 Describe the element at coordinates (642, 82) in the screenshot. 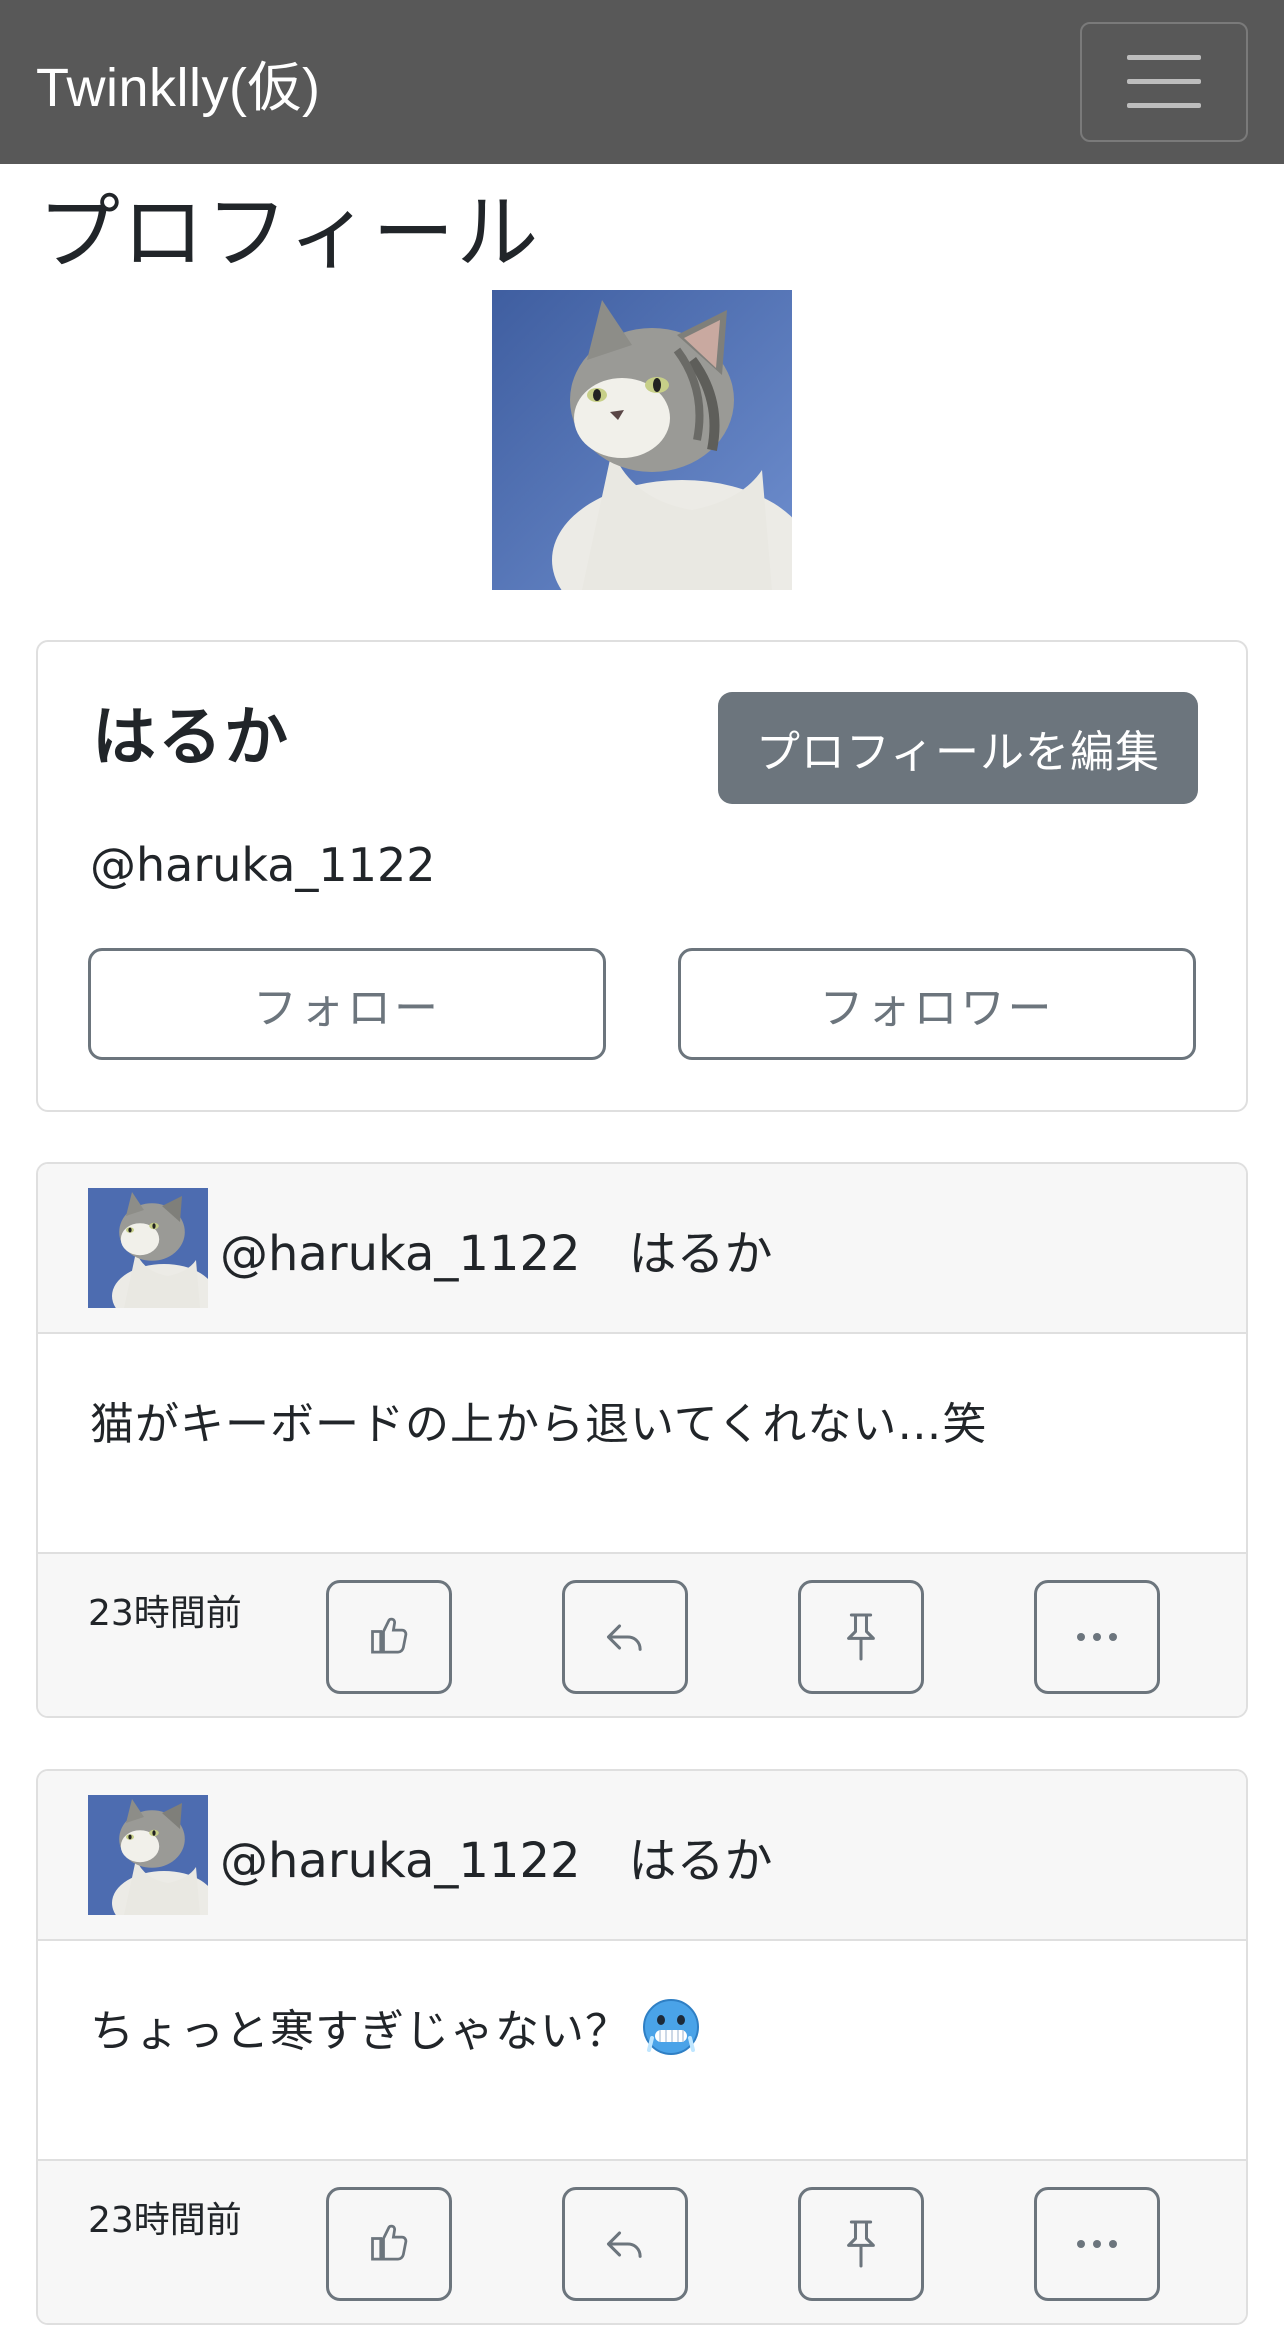

I see `navbar: Twinklly(仮)` at that location.